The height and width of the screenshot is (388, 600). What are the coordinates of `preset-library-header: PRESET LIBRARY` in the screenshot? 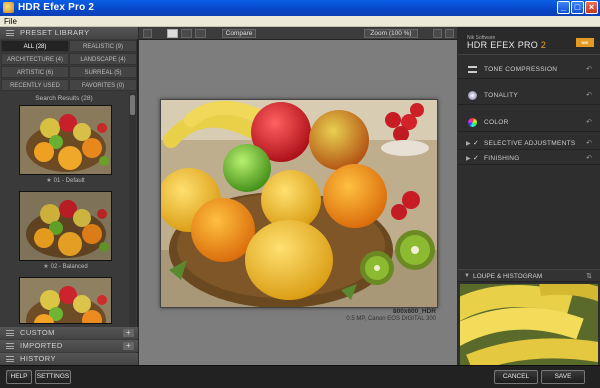 It's located at (69, 33).